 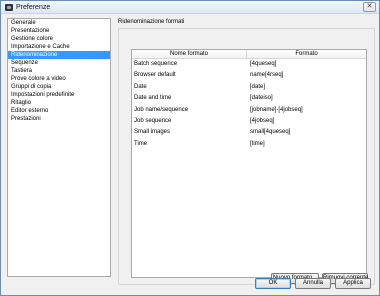 What do you see at coordinates (151, 22) in the screenshot?
I see `section-title: Ridenominazione formati` at bounding box center [151, 22].